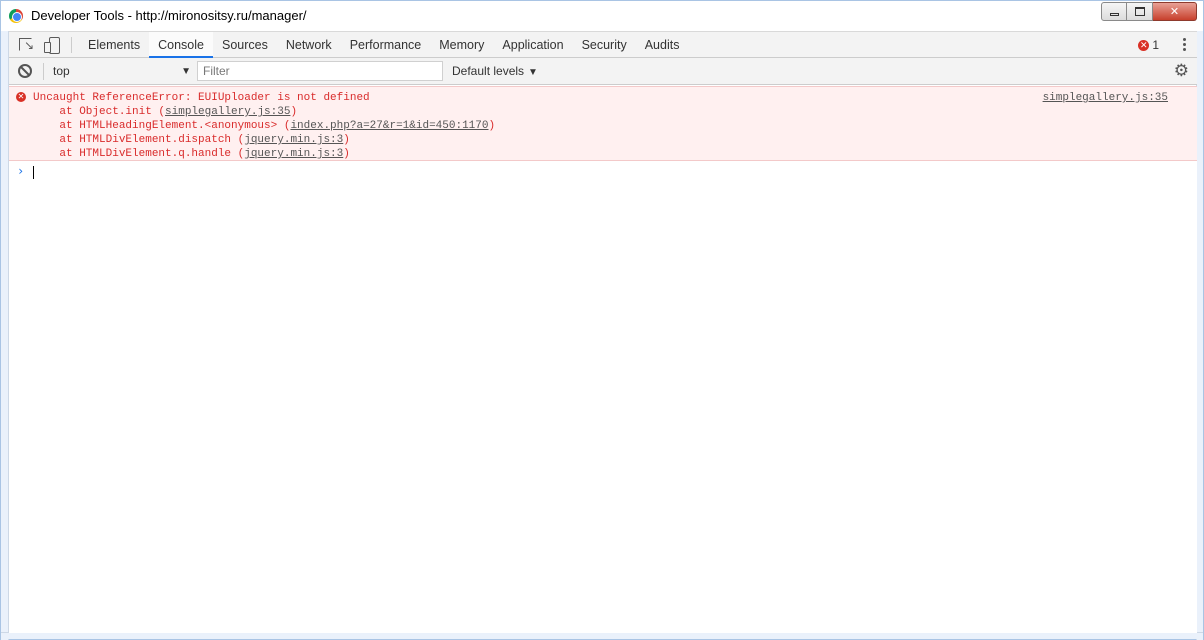  I want to click on context-value: top, so click(61, 71).